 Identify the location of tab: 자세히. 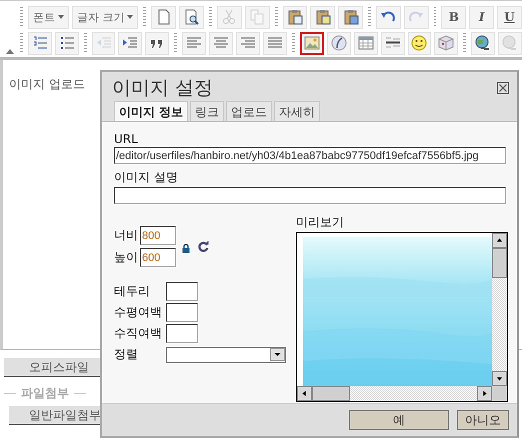
(297, 111).